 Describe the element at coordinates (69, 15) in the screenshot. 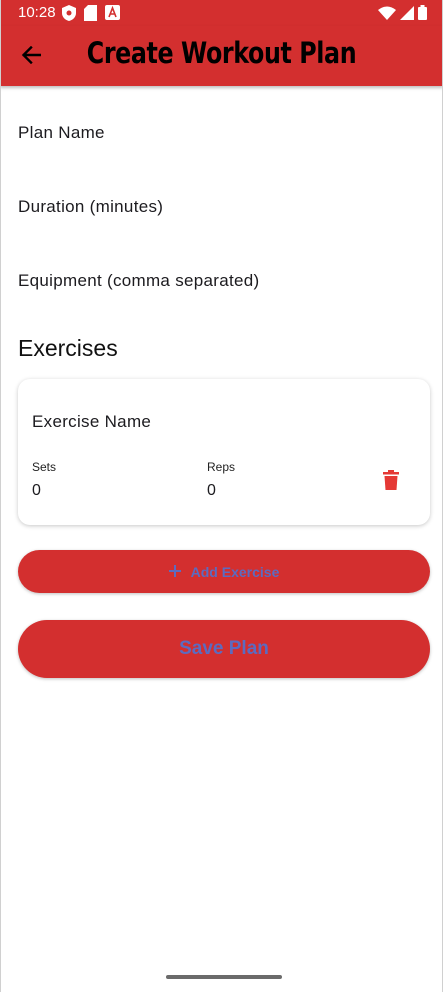

I see `shield-icon` at that location.